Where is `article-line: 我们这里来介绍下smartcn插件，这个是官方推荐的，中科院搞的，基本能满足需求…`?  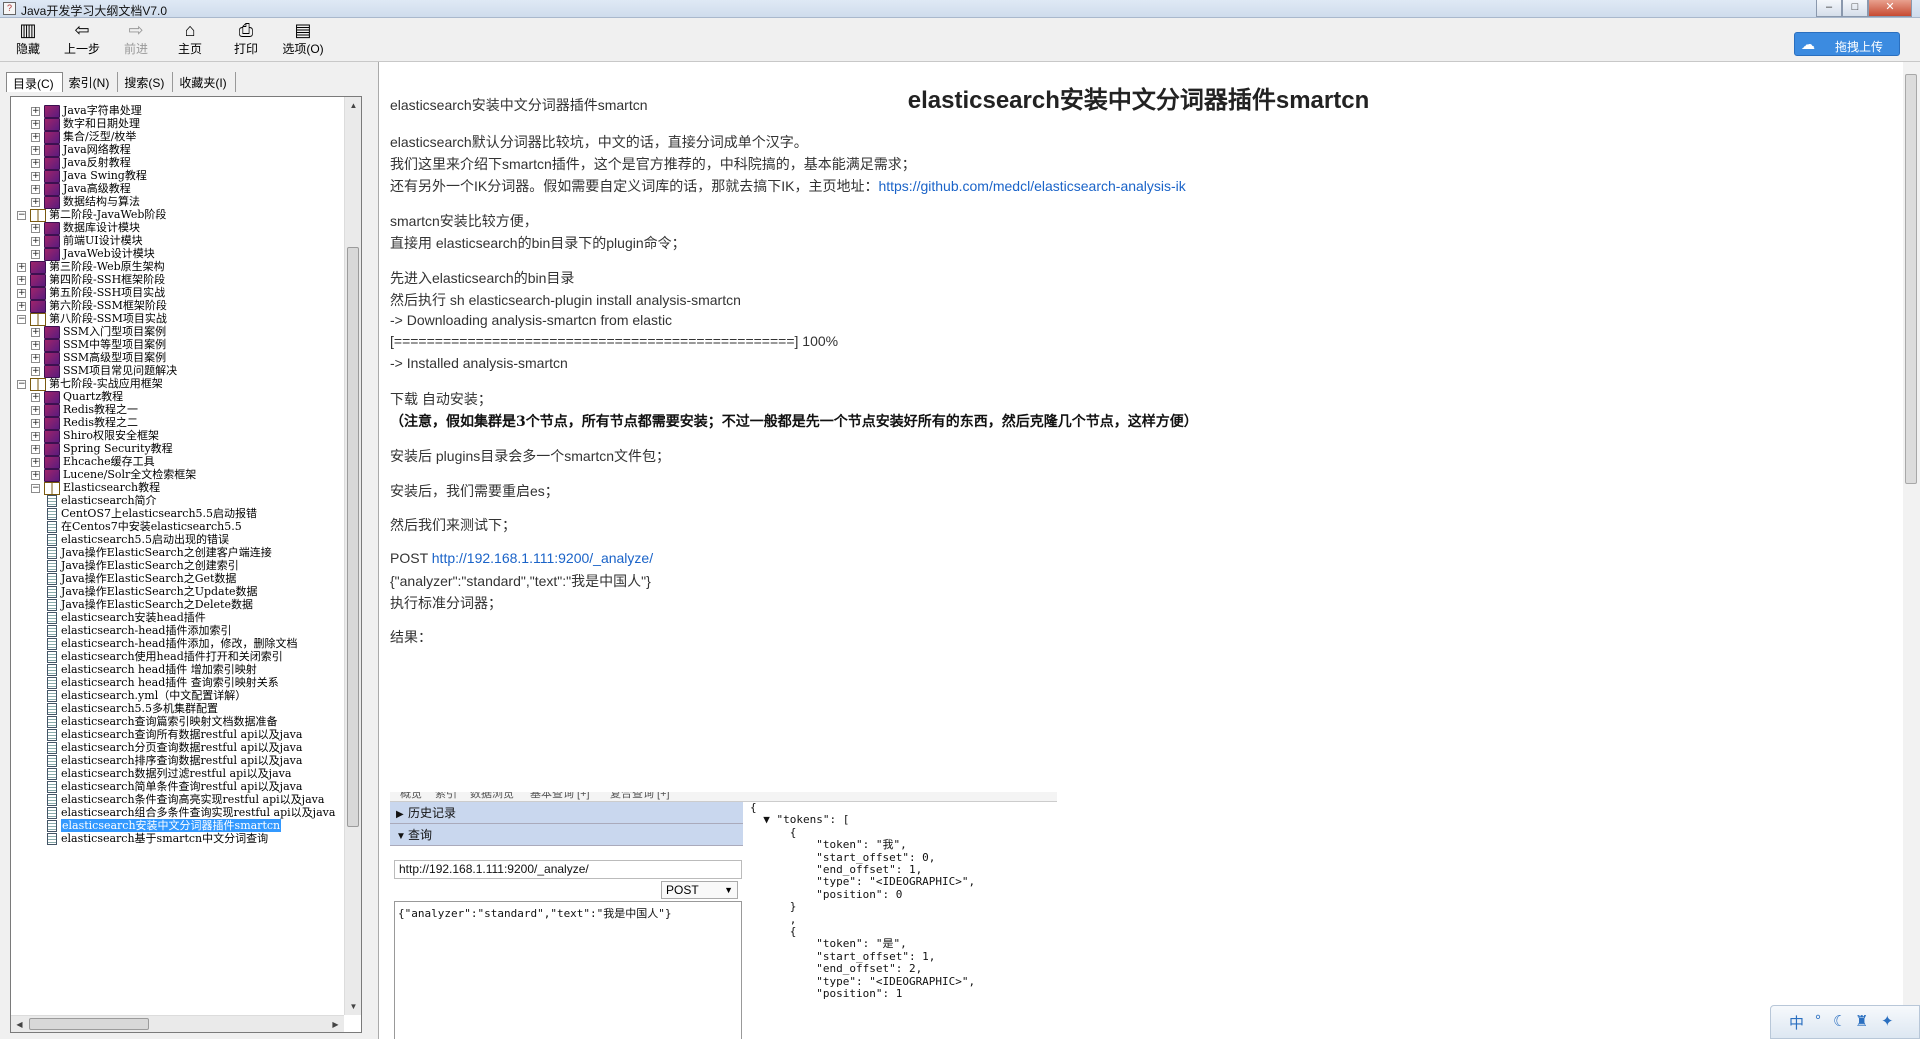
article-line: 我们这里来介绍下smartcn插件，这个是官方推荐的，中科院搞的，基本能满足需求… is located at coordinates (653, 164).